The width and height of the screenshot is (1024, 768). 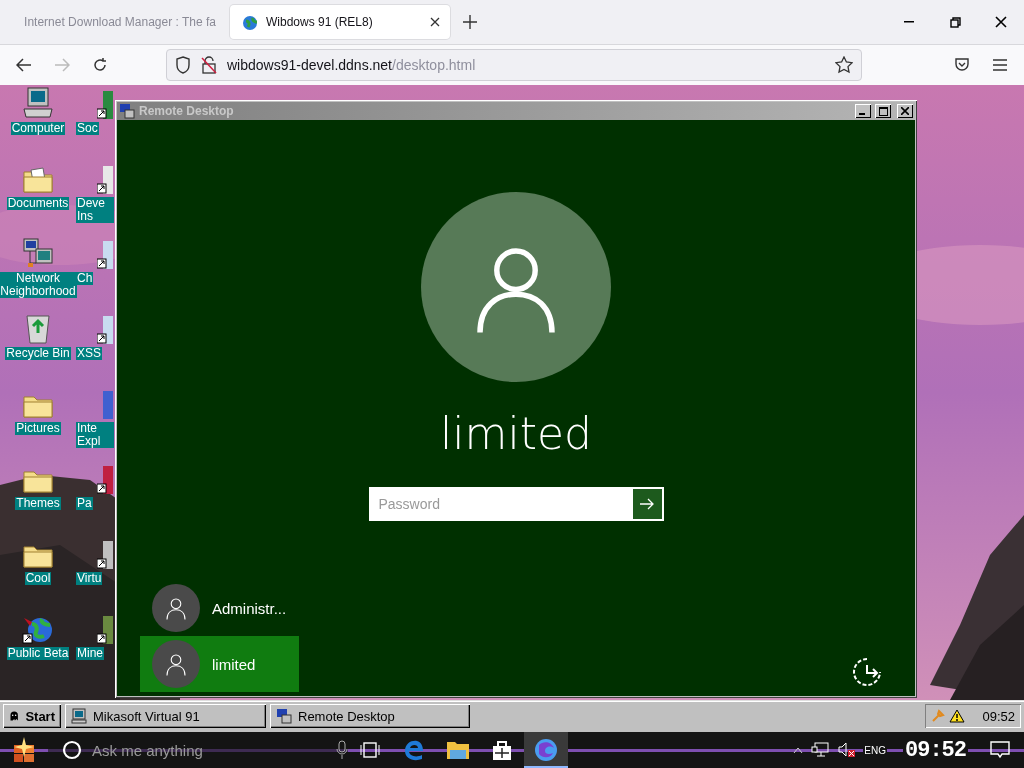 What do you see at coordinates (370, 750) in the screenshot?
I see `task-view-icon` at bounding box center [370, 750].